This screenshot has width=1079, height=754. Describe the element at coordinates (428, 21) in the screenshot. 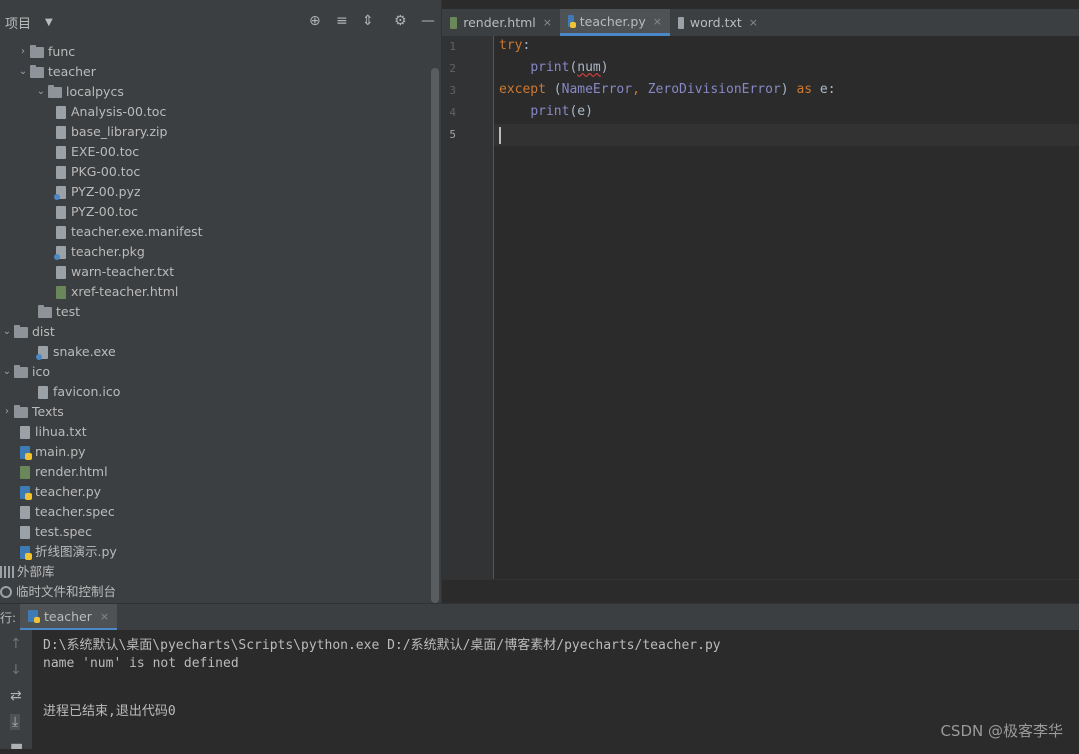

I see `minimize-icon: —` at that location.